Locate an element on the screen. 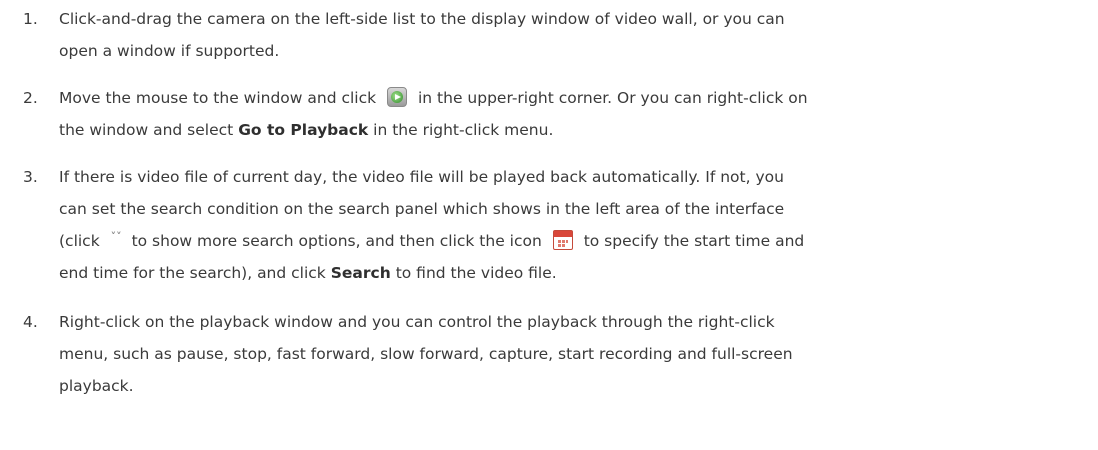  step-number: 2. is located at coordinates (30, 98).